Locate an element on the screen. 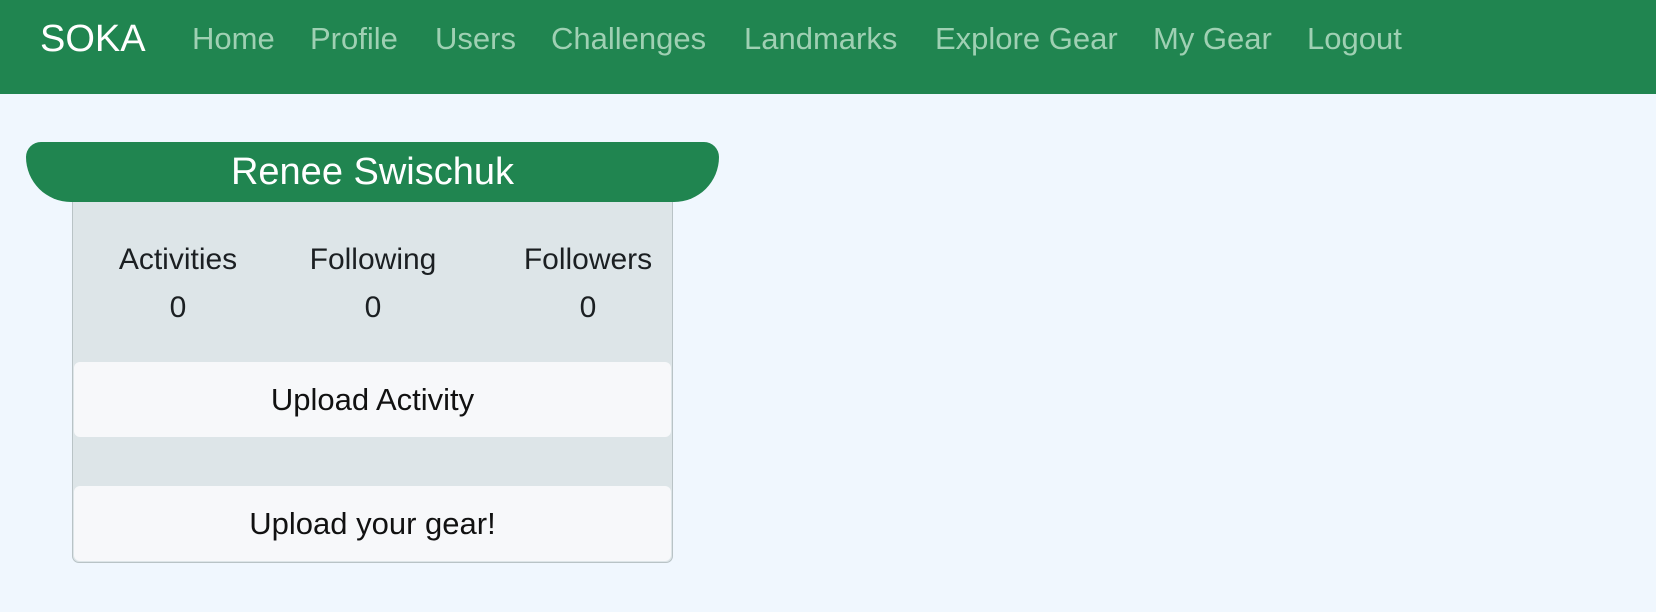  brand-logo: SOKA is located at coordinates (93, 39).